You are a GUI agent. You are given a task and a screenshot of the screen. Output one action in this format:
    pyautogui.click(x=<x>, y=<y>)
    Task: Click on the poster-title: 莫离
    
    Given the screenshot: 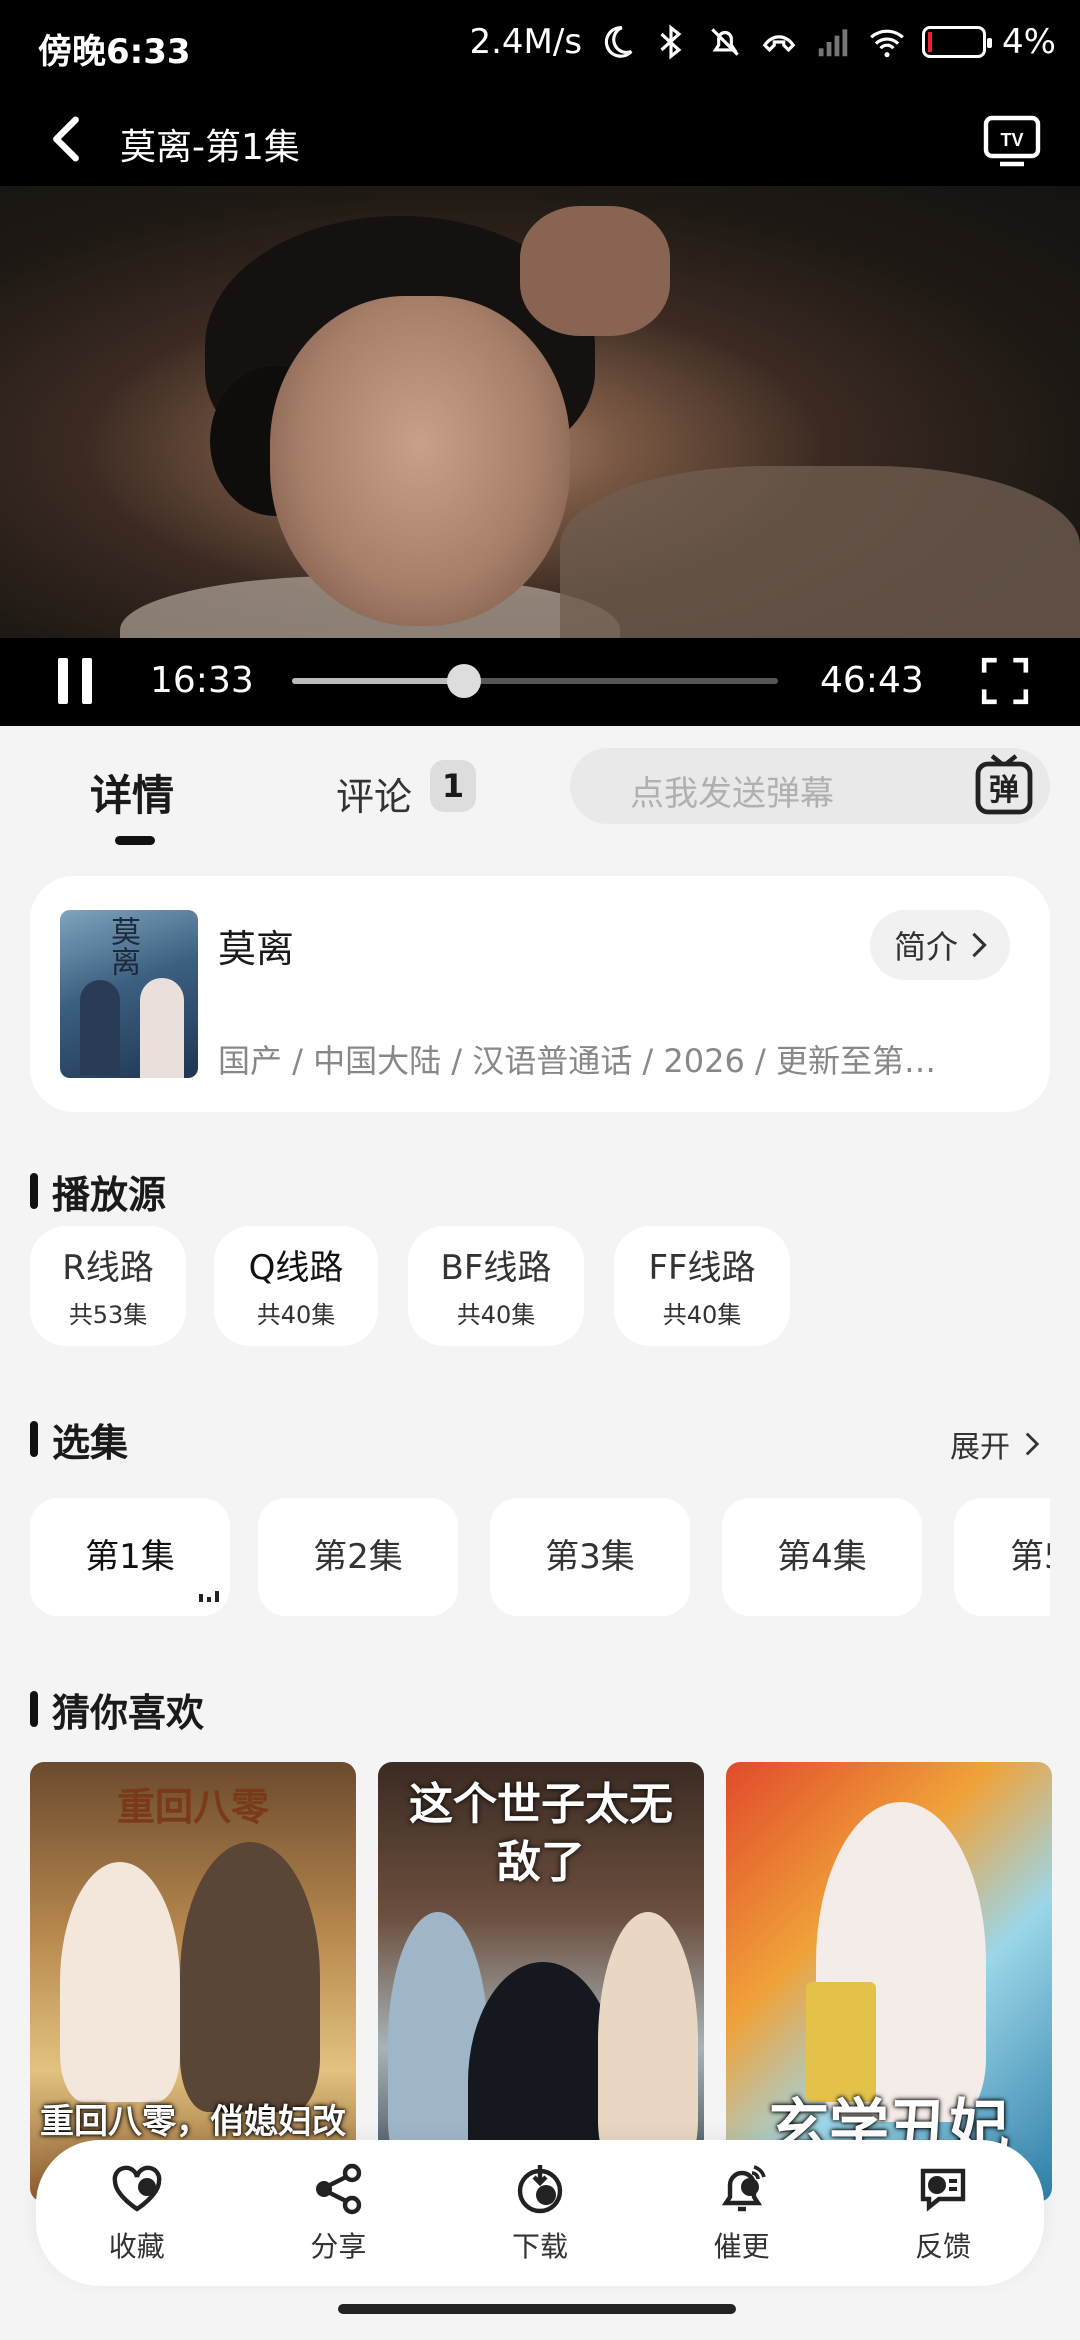 What is the action you would take?
    pyautogui.click(x=122, y=946)
    